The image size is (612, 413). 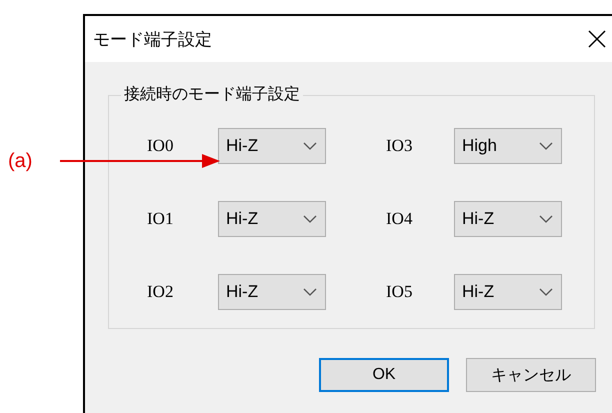 What do you see at coordinates (160, 146) in the screenshot?
I see `pin-label: IO0` at bounding box center [160, 146].